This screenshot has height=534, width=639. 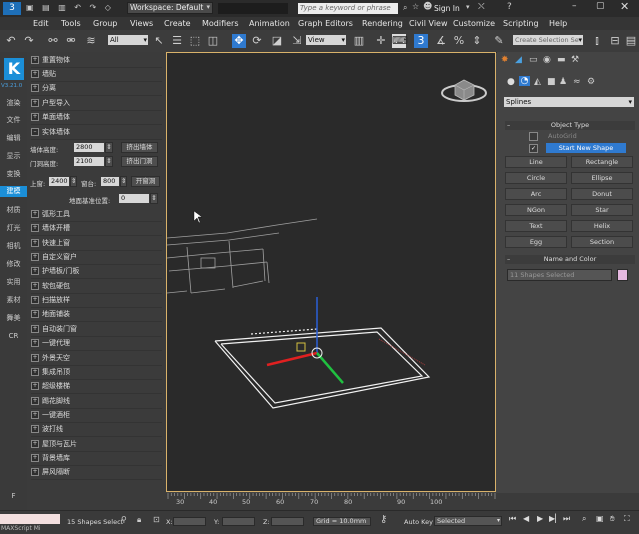 What do you see at coordinates (464, 90) in the screenshot?
I see `viewcube-icon` at bounding box center [464, 90].